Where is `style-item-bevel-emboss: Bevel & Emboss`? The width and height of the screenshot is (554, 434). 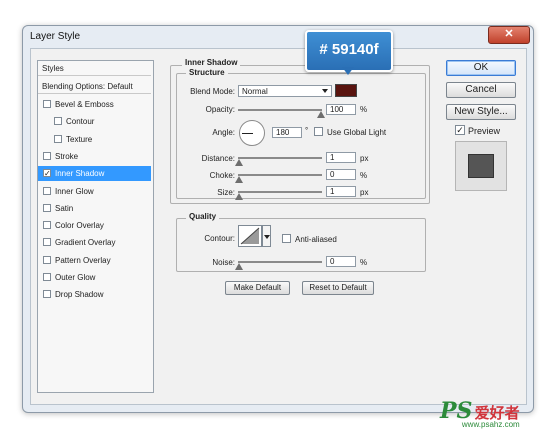
style-item-bevel-emboss: Bevel & Emboss is located at coordinates (94, 104).